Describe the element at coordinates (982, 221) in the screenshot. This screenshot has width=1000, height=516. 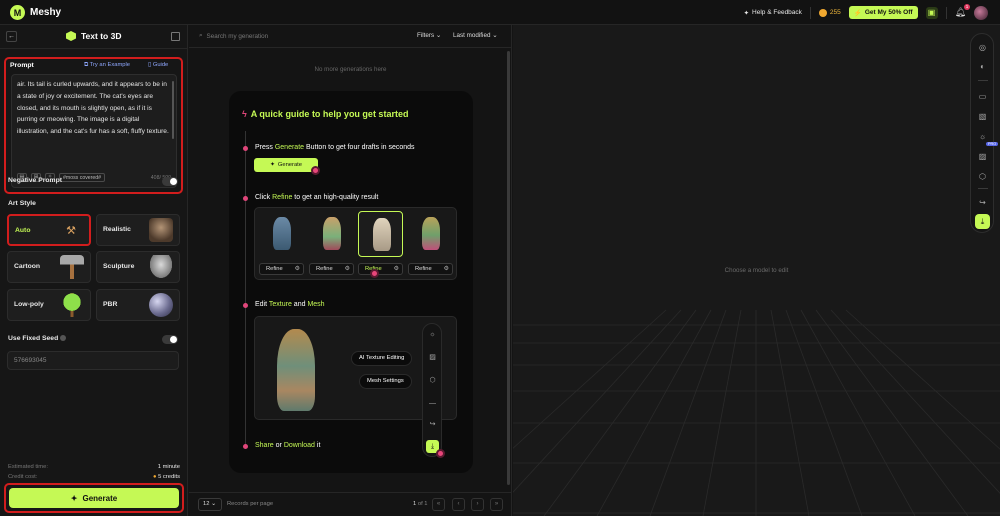
I see `download-icon: ⤓` at that location.